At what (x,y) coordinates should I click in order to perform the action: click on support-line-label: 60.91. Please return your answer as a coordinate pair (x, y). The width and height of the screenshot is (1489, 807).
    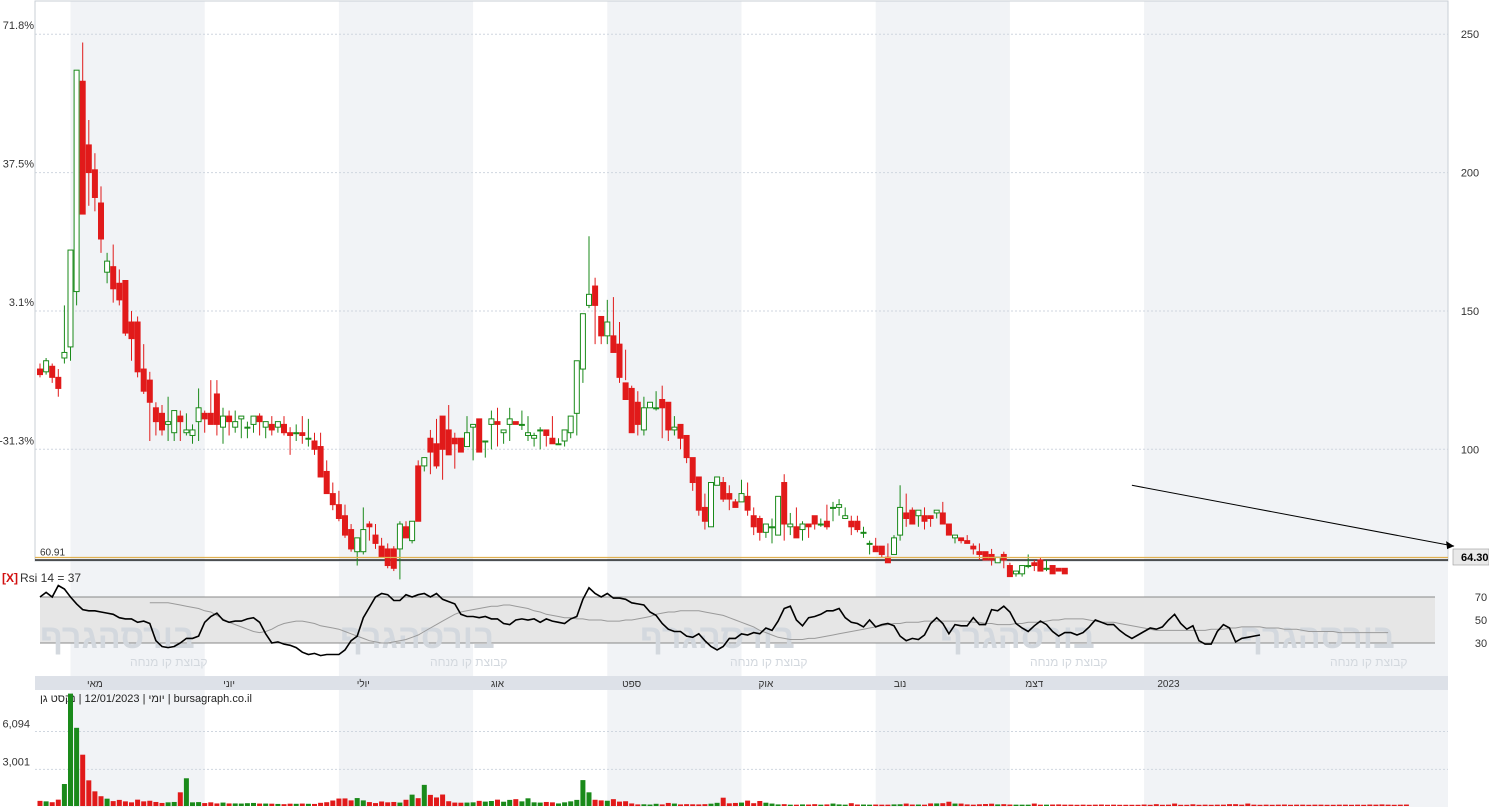
    Looking at the image, I should click on (52, 552).